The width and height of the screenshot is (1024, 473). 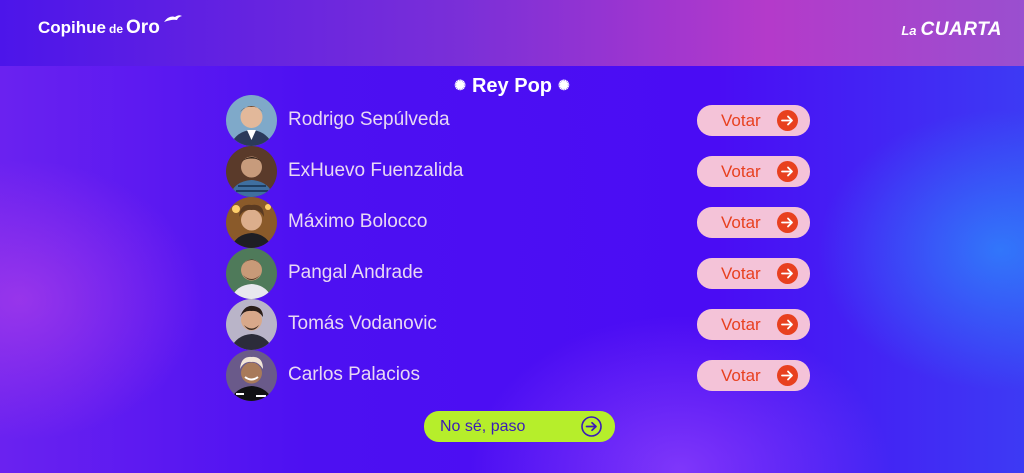 I want to click on candidate-row: Rodrigo Sepúlveda Votar, so click(x=521, y=120).